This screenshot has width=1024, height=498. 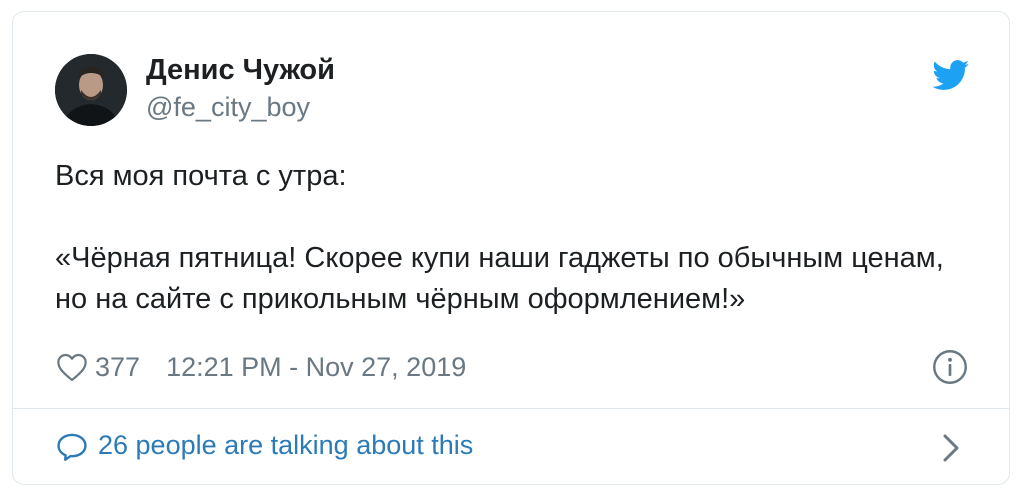 What do you see at coordinates (72, 447) in the screenshot?
I see `speech-bubble-icon` at bounding box center [72, 447].